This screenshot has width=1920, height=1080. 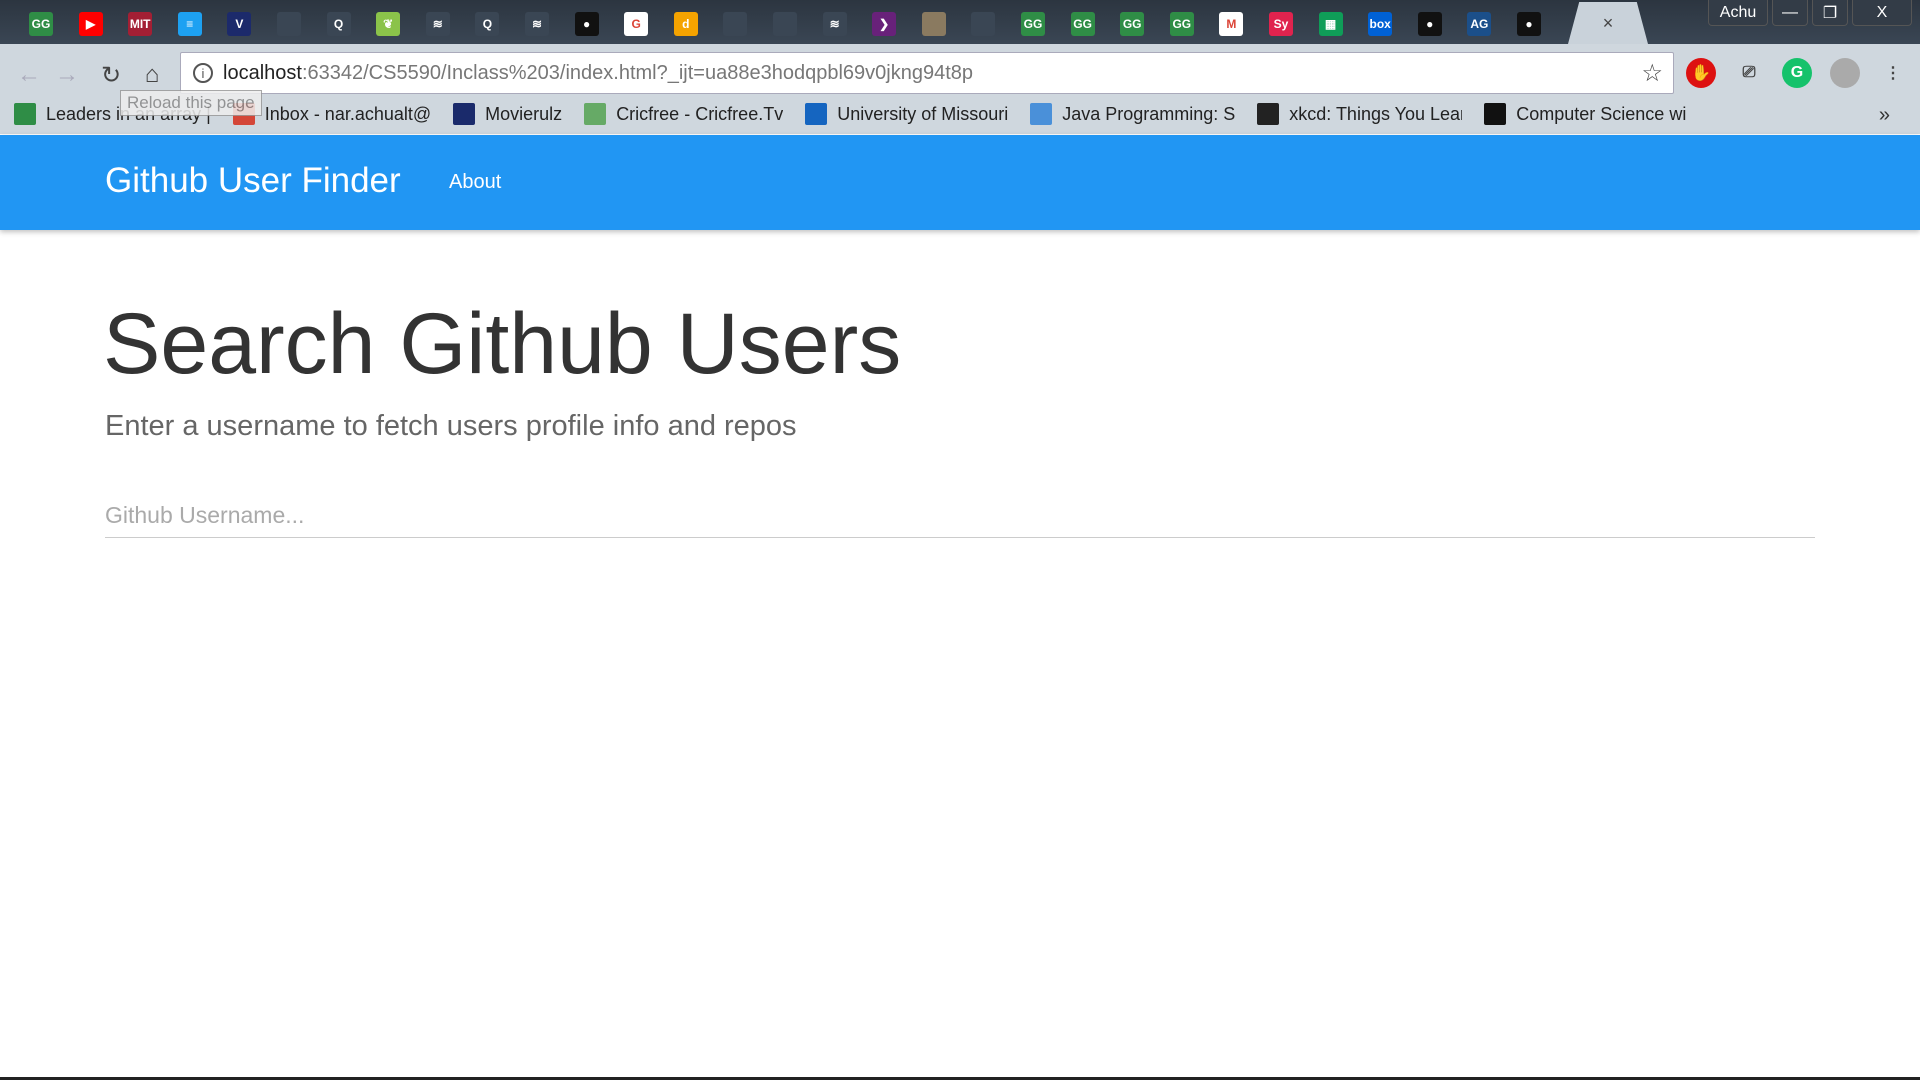 I want to click on browser-tab: box, so click(x=1380, y=24).